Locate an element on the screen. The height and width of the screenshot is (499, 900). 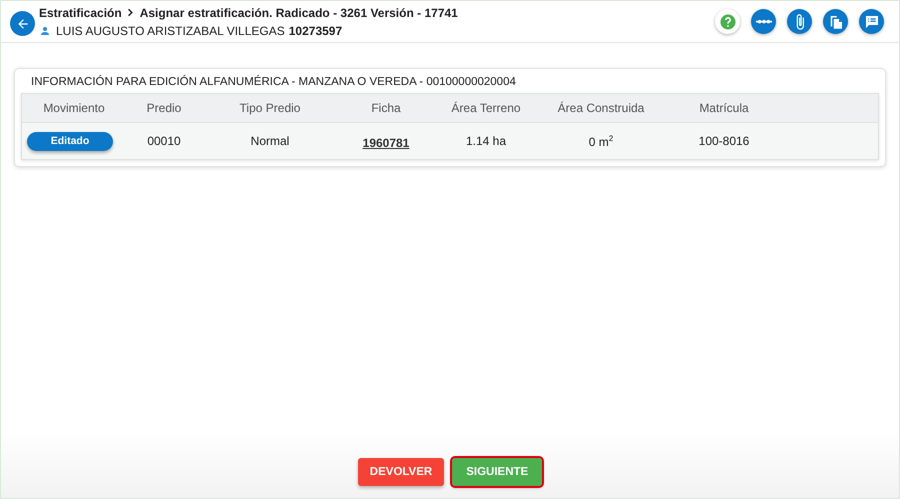
next-button: SIGUIENTE is located at coordinates (497, 472).